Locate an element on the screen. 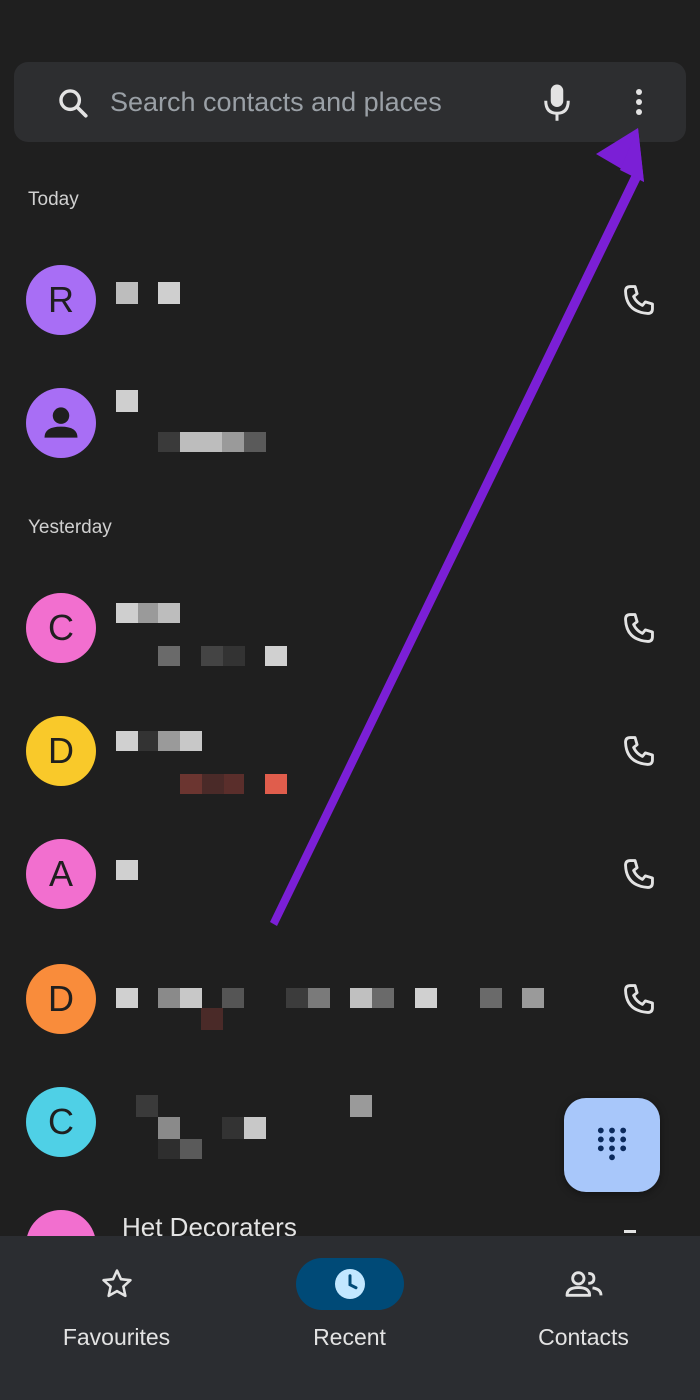 This screenshot has height=1400, width=700. mic-icon is located at coordinates (557, 102).